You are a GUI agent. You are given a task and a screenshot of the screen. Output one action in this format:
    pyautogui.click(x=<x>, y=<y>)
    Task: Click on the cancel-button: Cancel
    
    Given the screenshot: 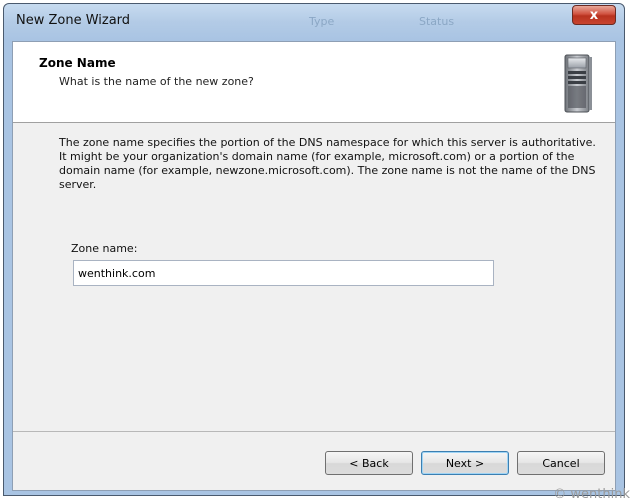 What is the action you would take?
    pyautogui.click(x=561, y=463)
    